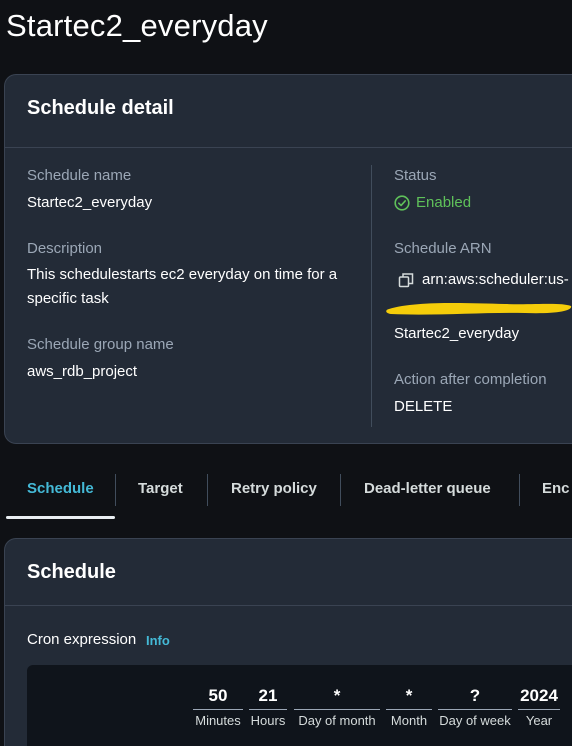 This screenshot has width=572, height=746. Describe the element at coordinates (475, 720) in the screenshot. I see `cron-caption: Day of week` at that location.